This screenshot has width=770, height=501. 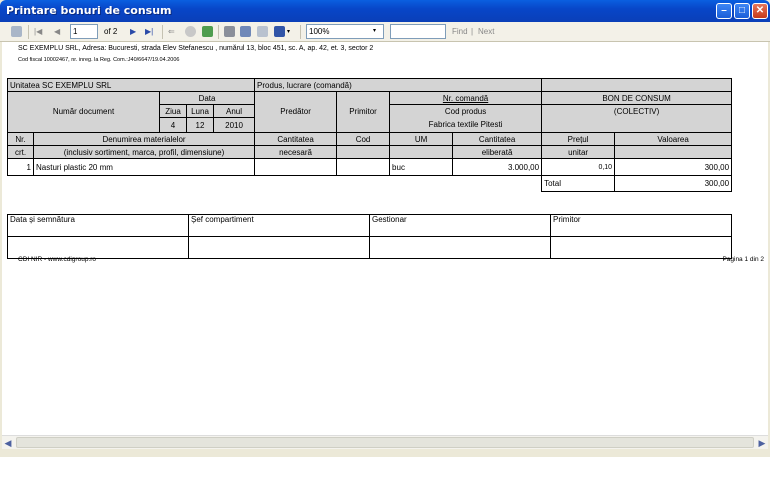 What do you see at coordinates (279, 225) in the screenshot?
I see `signature-head-label: Șef compartiment` at bounding box center [279, 225].